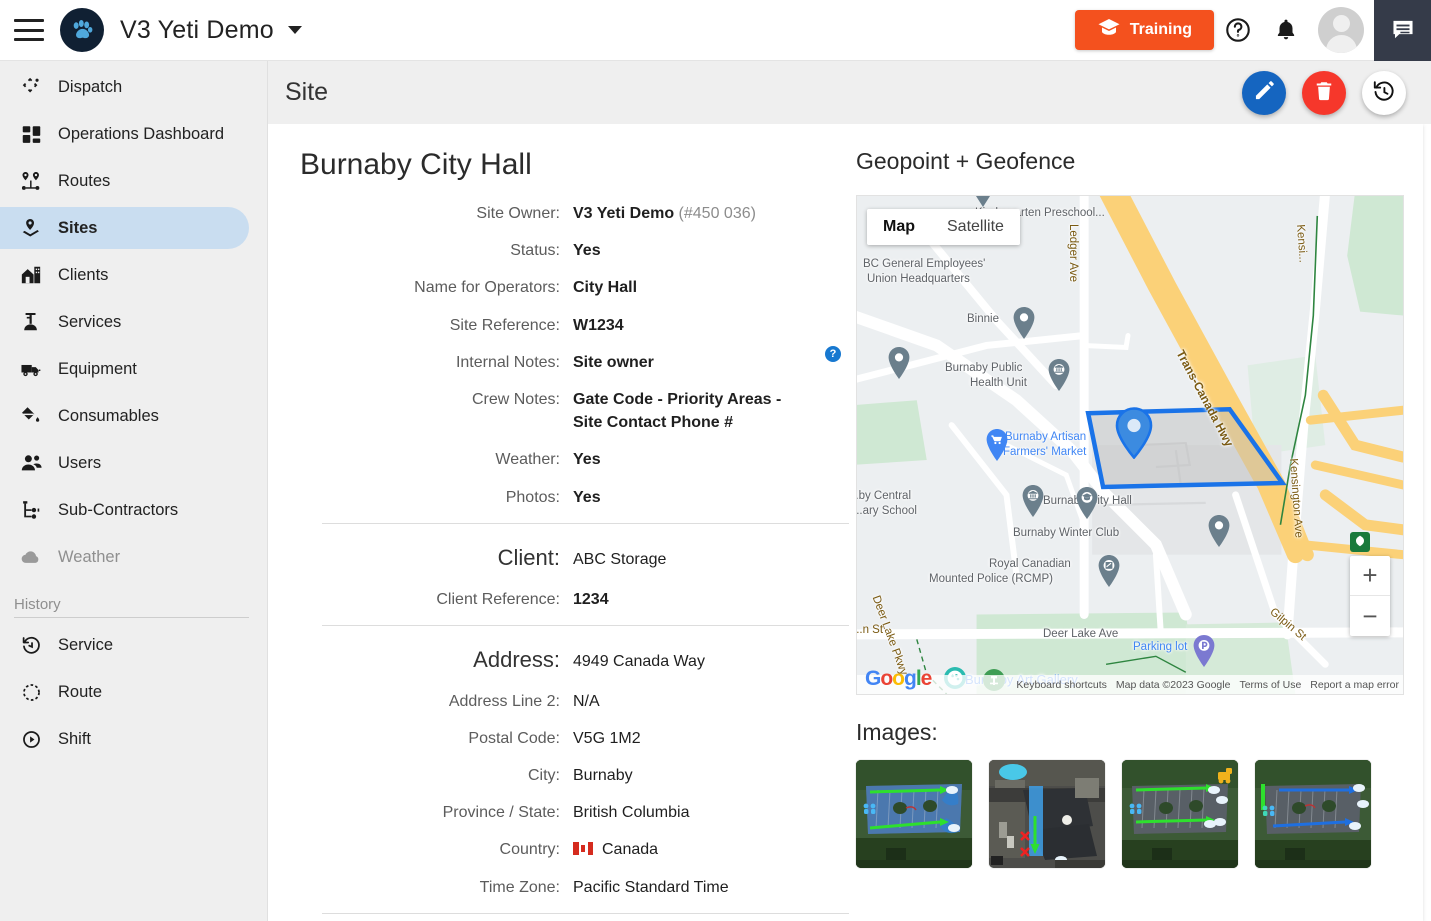 The height and width of the screenshot is (921, 1431). Describe the element at coordinates (416, 164) in the screenshot. I see `site-name: Burnaby City Hall` at that location.